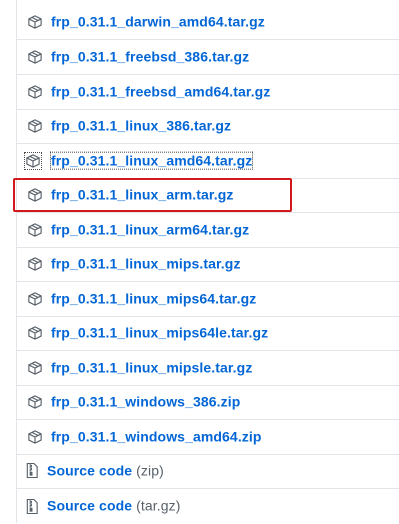 Image resolution: width=399 pixels, height=524 pixels. I want to click on asset-link: frp_0.31.1_linux_arm.tar.gz, so click(142, 194).